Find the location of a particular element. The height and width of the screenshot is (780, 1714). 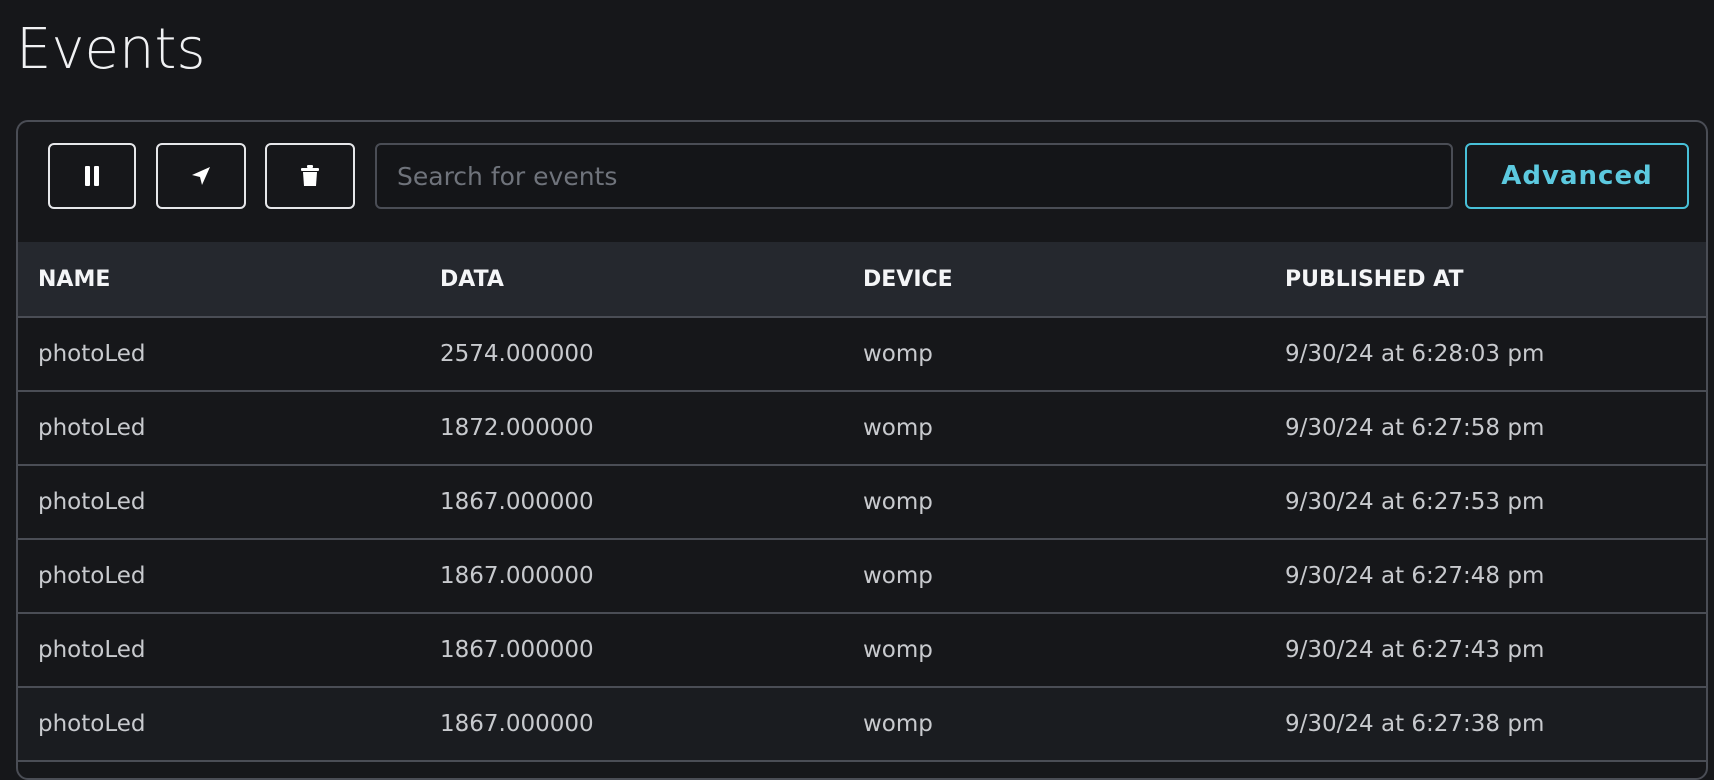

trash-icon is located at coordinates (310, 176).